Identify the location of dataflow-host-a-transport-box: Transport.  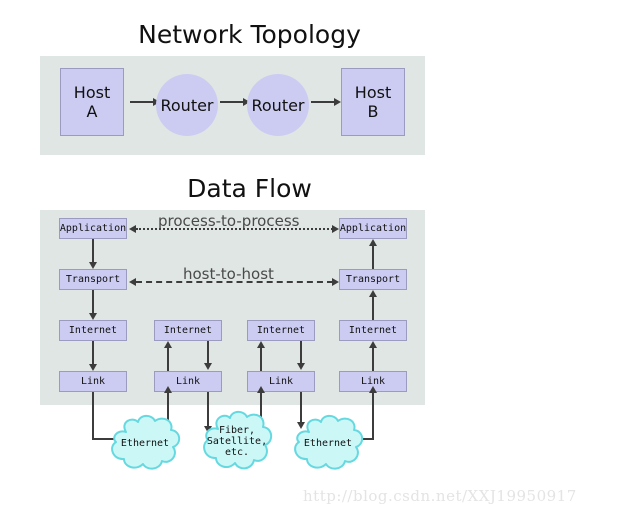
(93, 279).